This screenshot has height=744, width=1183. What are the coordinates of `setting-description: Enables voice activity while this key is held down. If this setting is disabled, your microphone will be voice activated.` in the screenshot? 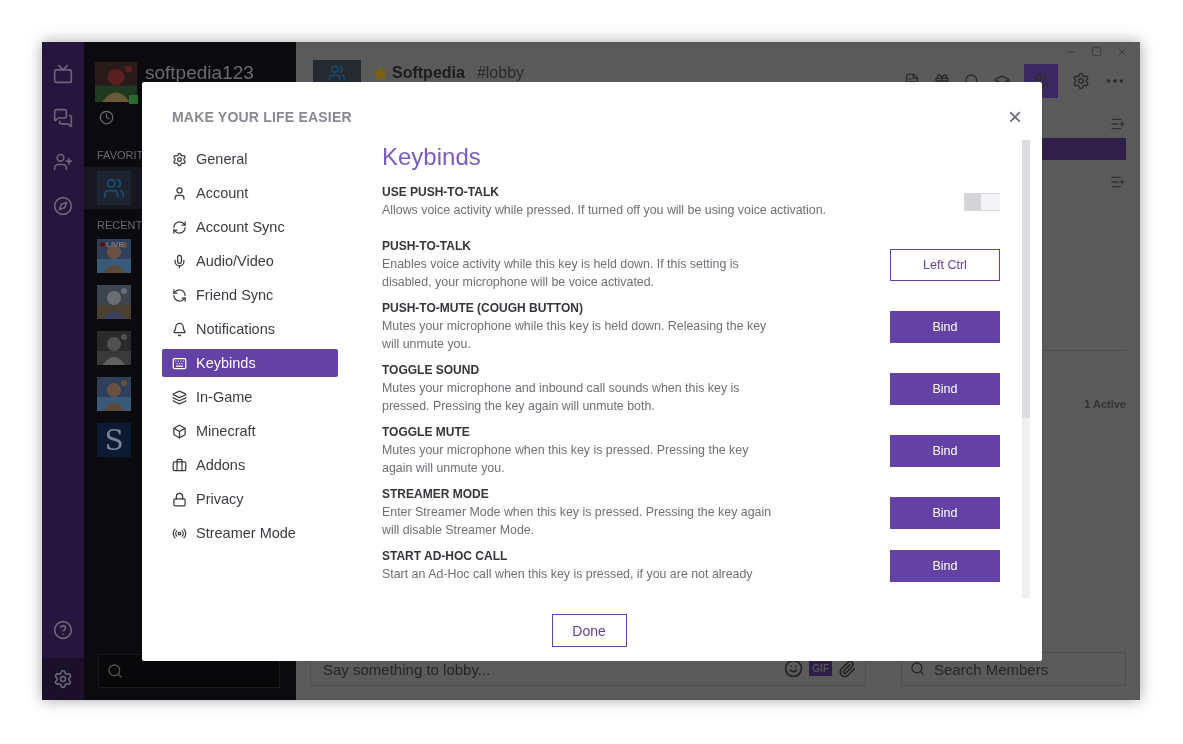 It's located at (561, 273).